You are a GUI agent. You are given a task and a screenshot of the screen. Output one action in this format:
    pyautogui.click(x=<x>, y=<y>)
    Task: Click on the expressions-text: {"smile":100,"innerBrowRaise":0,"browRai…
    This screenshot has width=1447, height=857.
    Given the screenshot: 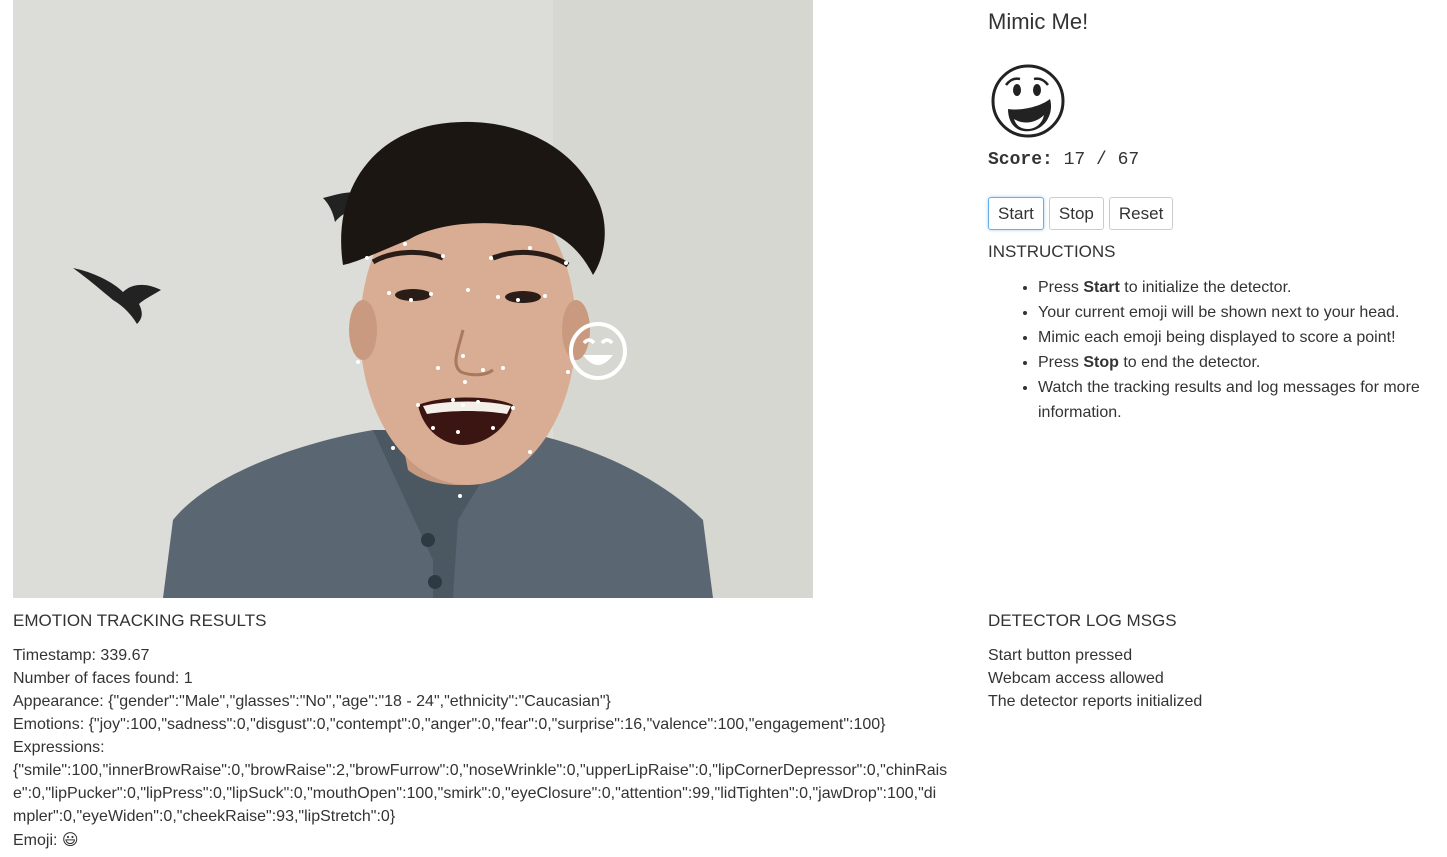 What is the action you would take?
    pyautogui.click(x=480, y=793)
    